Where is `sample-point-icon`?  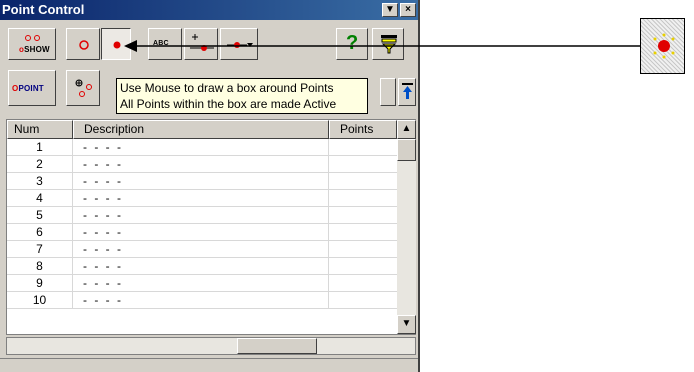 sample-point-icon is located at coordinates (664, 46).